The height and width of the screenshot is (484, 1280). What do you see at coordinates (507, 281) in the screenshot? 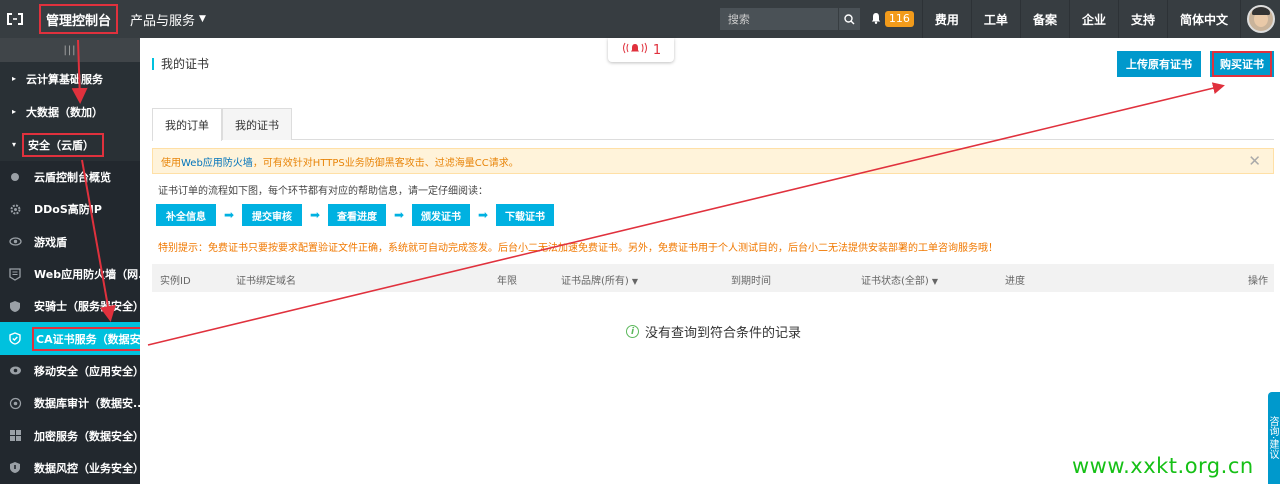
I see `column-years: 年限` at bounding box center [507, 281].